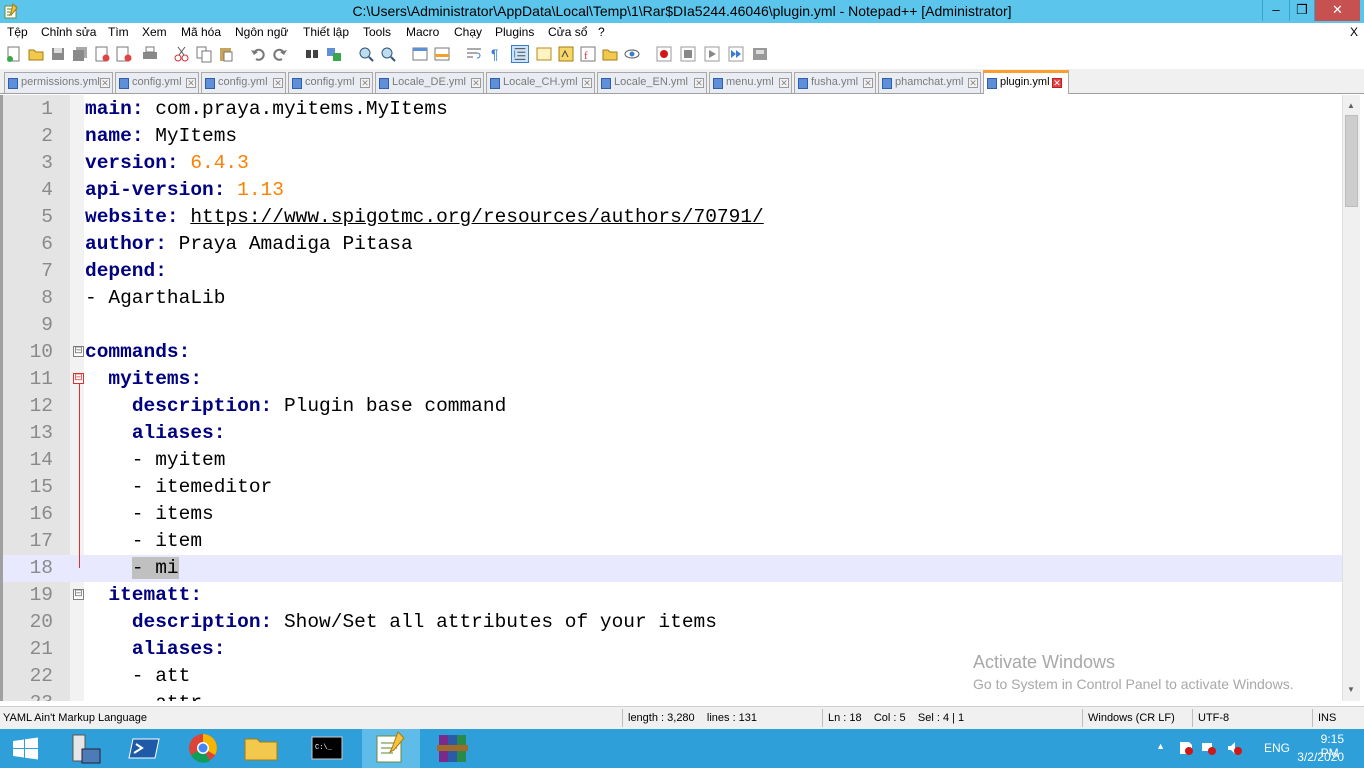  I want to click on show-all-characters-icon: ¶, so click(496, 54).